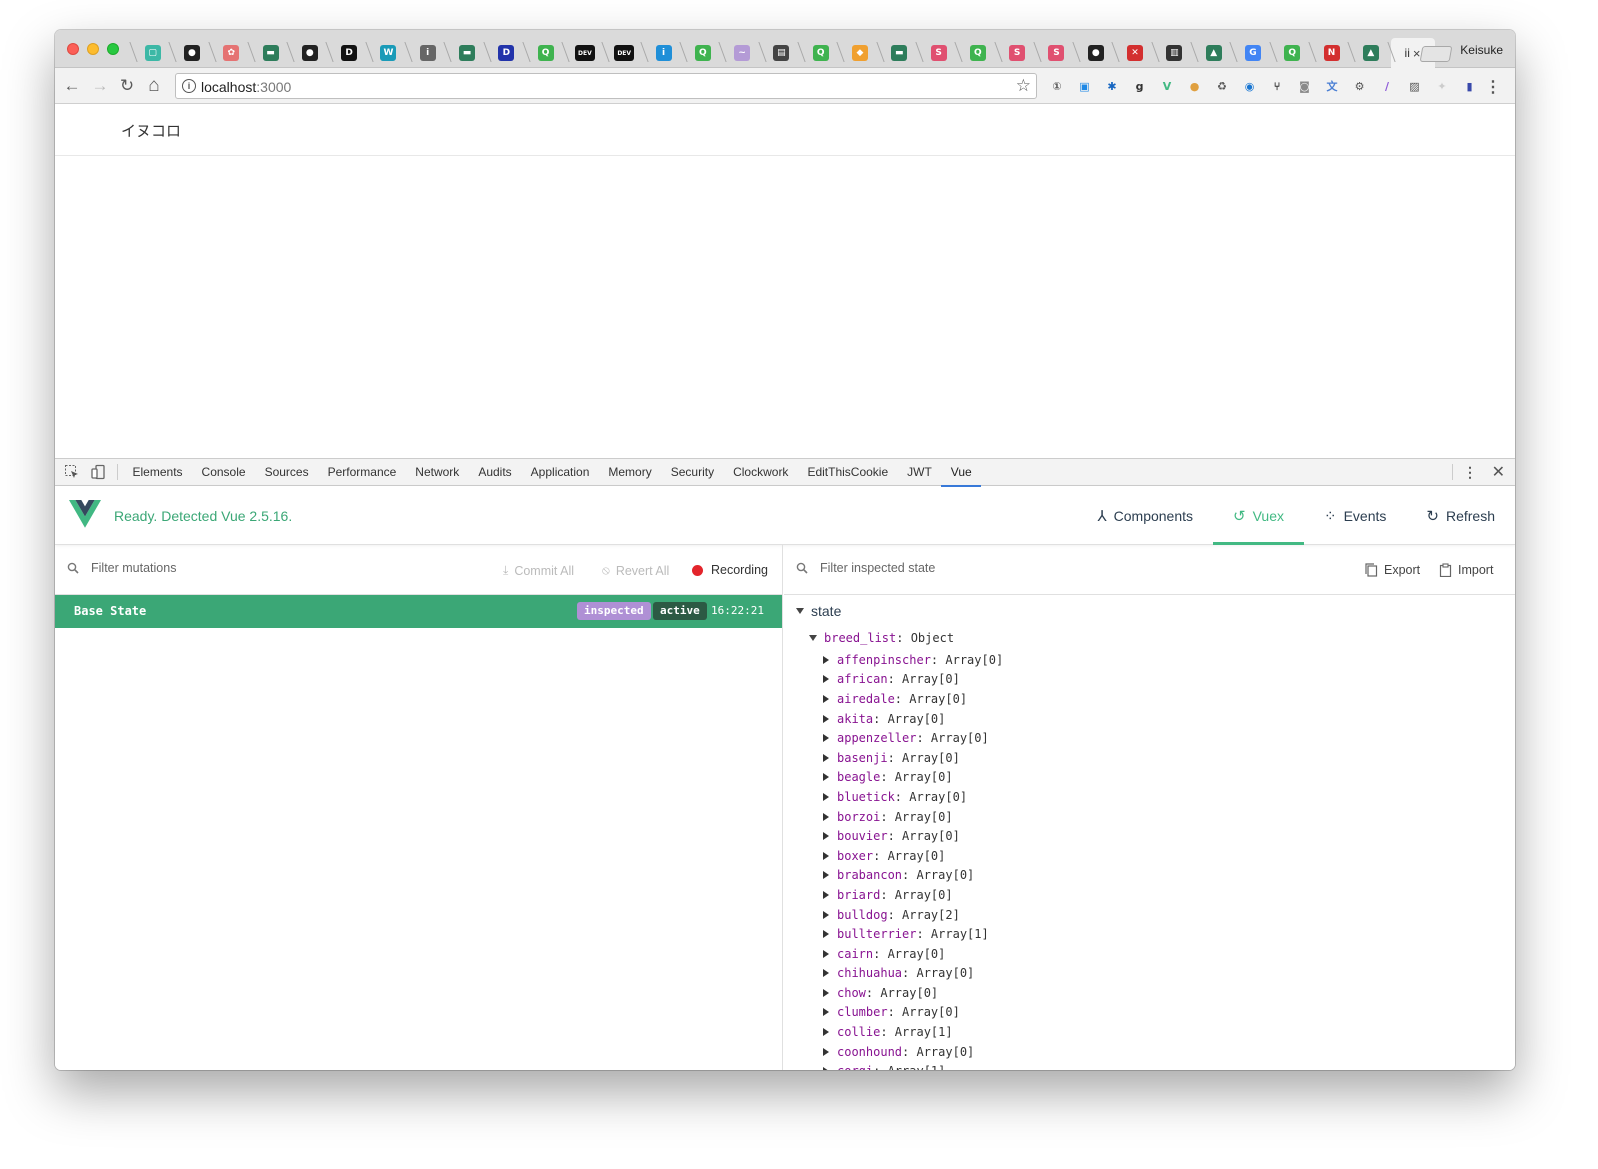 This screenshot has height=1169, width=1598. I want to click on back-button: ←, so click(72, 86).